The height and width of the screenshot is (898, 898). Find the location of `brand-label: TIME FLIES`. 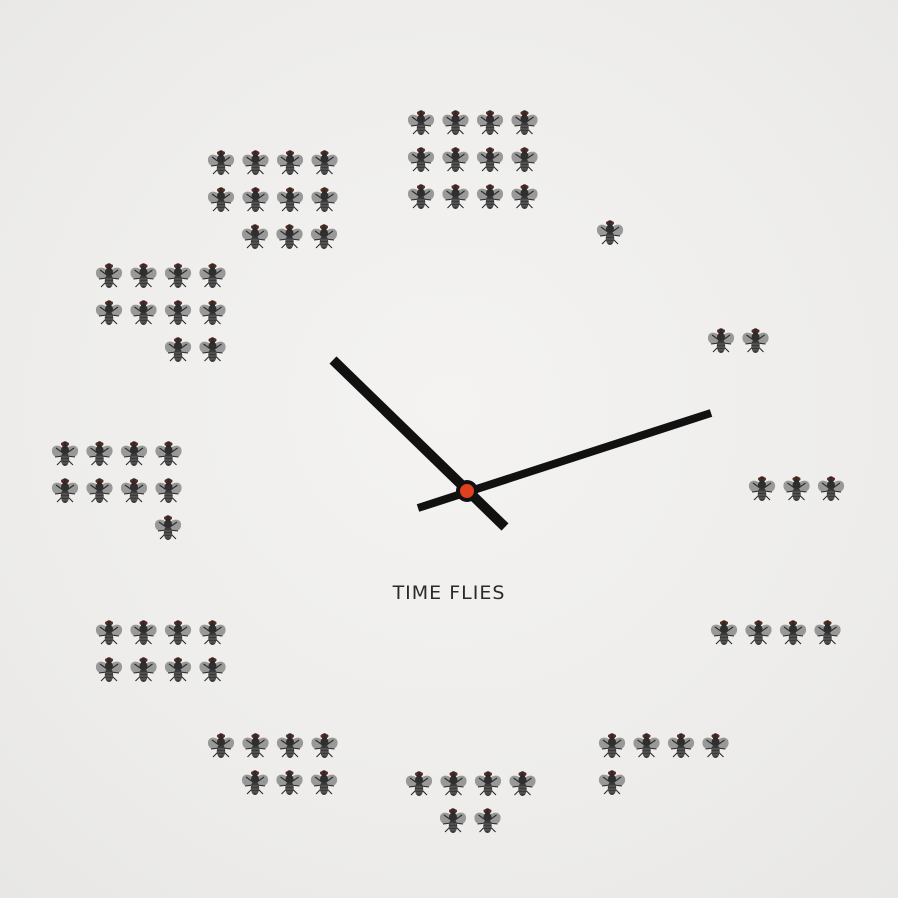

brand-label: TIME FLIES is located at coordinates (449, 593).